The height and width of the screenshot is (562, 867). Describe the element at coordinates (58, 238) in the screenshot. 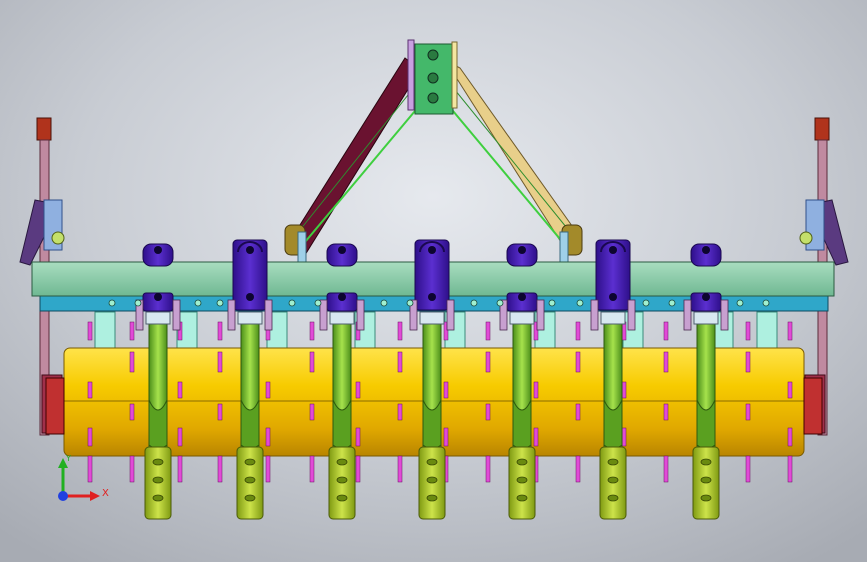

I see `left-bolt` at that location.